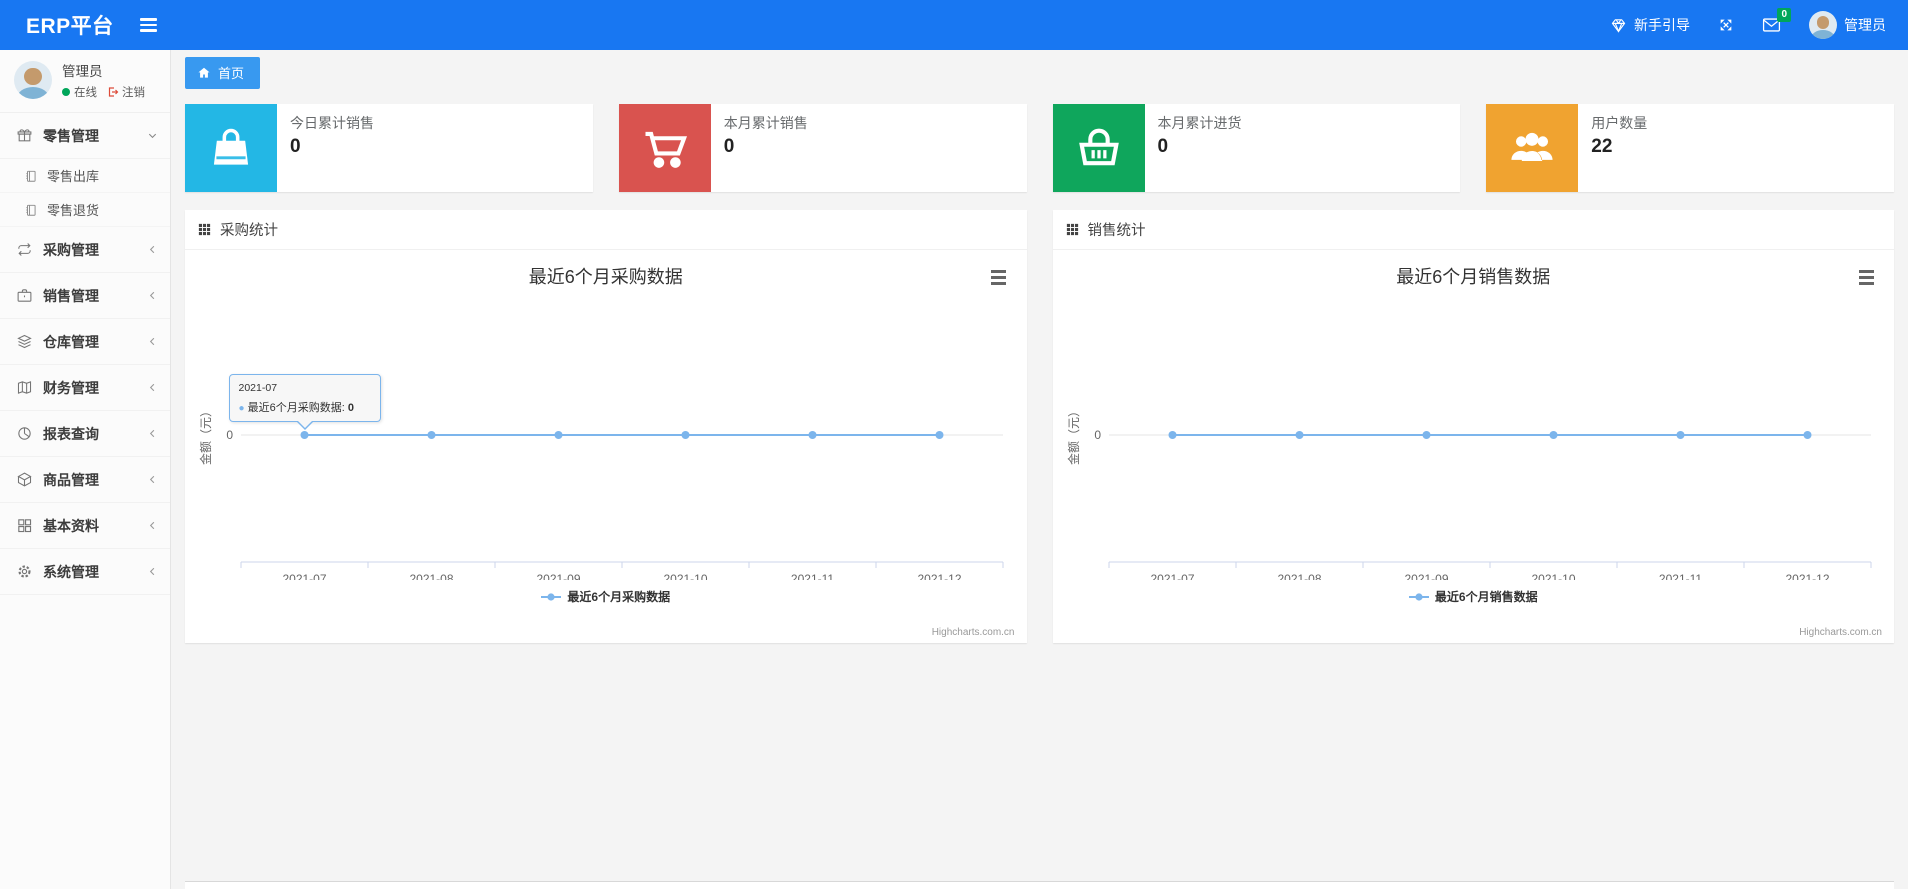 The width and height of the screenshot is (1908, 889). I want to click on gem-icon, so click(1618, 25).